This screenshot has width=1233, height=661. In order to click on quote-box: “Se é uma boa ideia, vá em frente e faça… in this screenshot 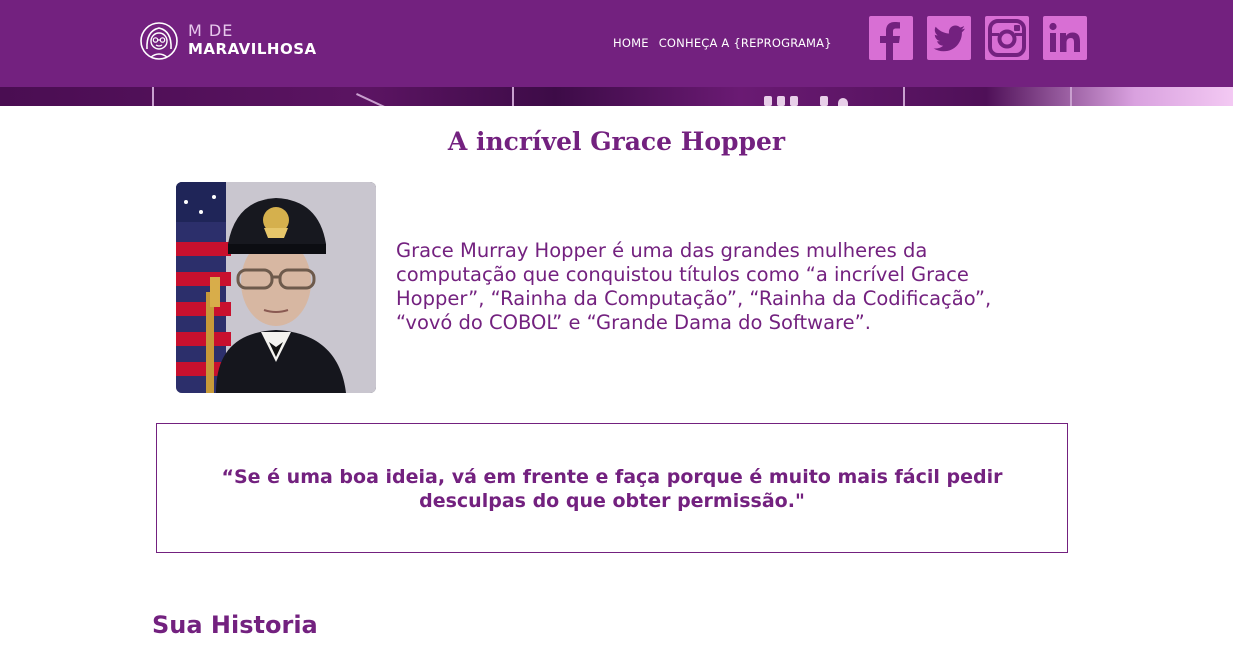, I will do `click(612, 488)`.